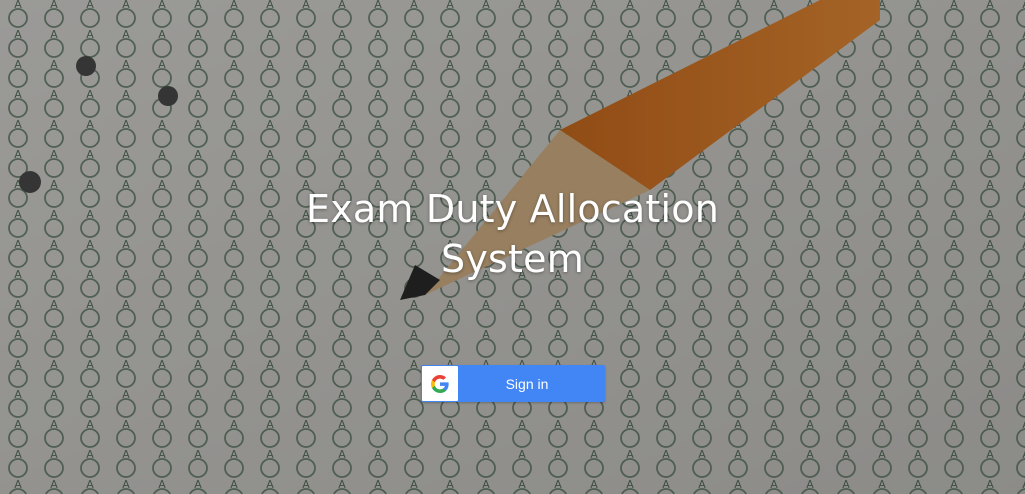 The height and width of the screenshot is (494, 1025). Describe the element at coordinates (512, 259) in the screenshot. I see `page-title-line-2: System` at that location.